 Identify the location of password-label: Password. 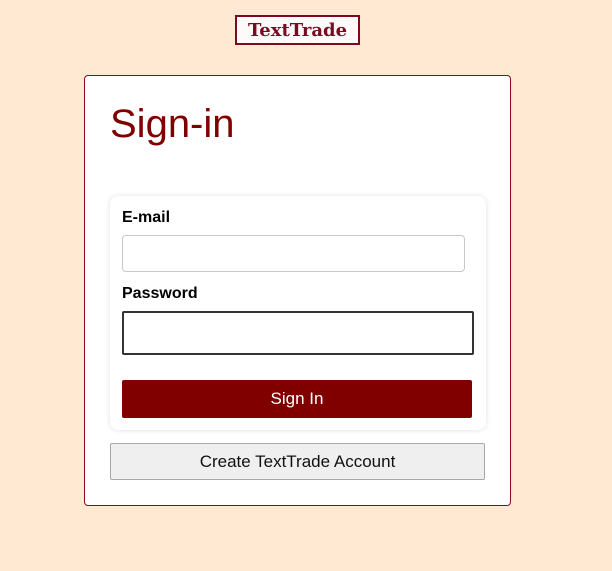
(160, 293).